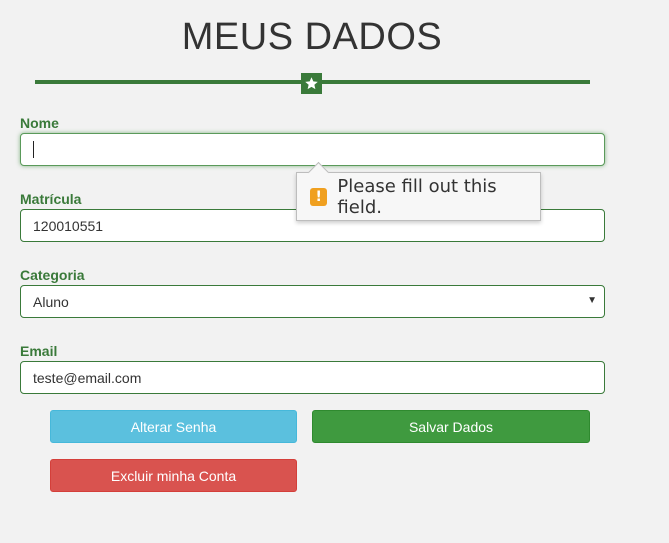  I want to click on save-button: Salvar Dados, so click(451, 426).